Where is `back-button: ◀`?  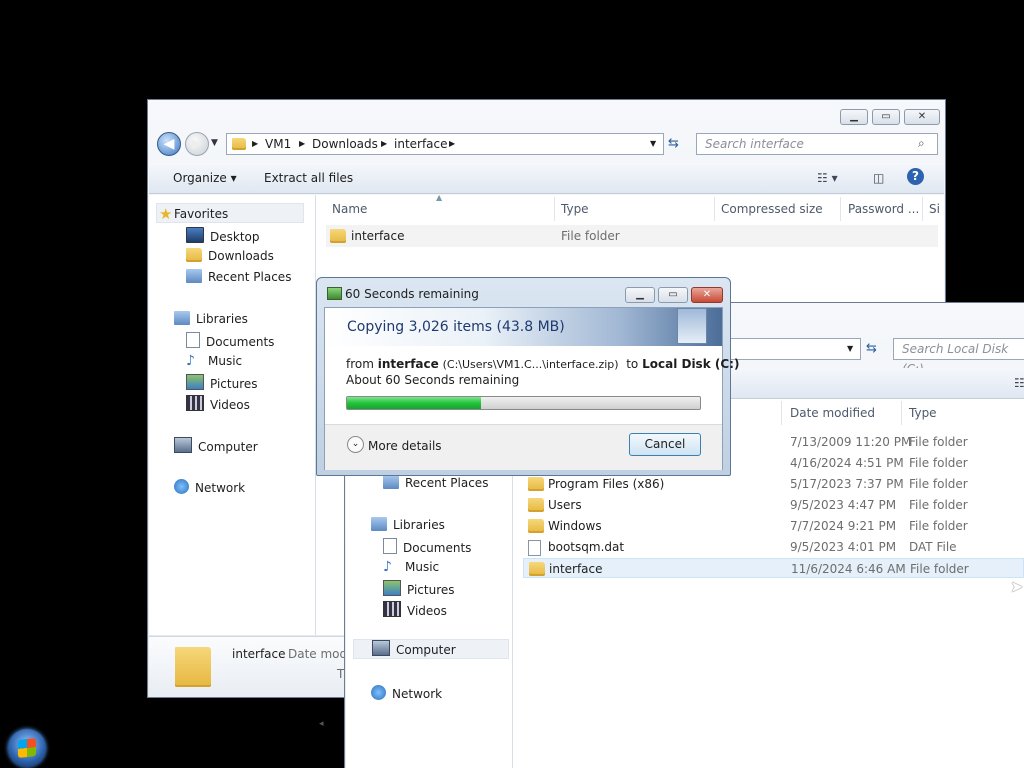 back-button: ◀ is located at coordinates (169, 144).